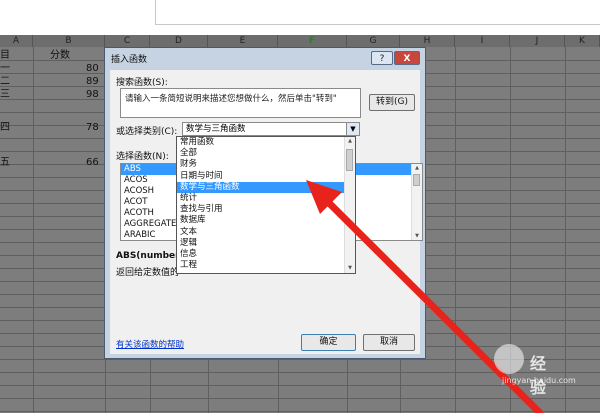 The width and height of the screenshot is (600, 413). I want to click on paw-logo-icon, so click(509, 359).